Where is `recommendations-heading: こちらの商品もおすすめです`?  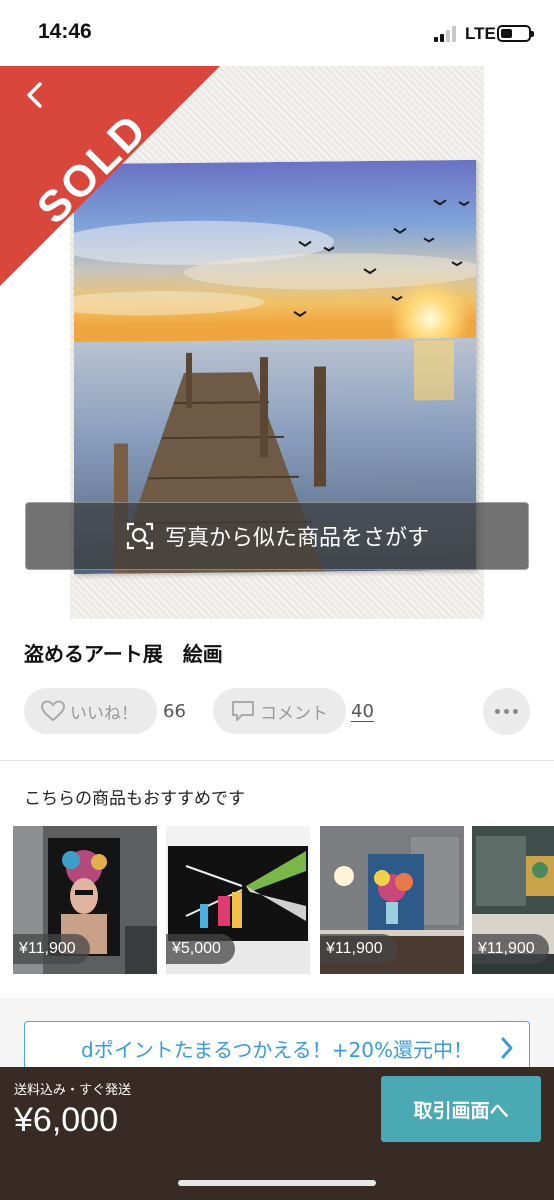
recommendations-heading: こちらの商品もおすすめです is located at coordinates (134, 799).